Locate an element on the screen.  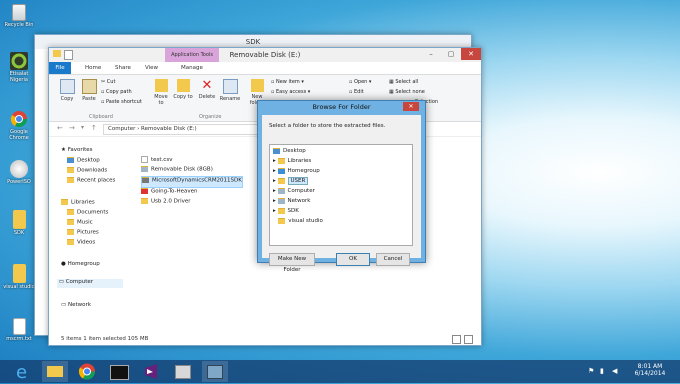
delete-button: ✕ Delete is located at coordinates (207, 89).